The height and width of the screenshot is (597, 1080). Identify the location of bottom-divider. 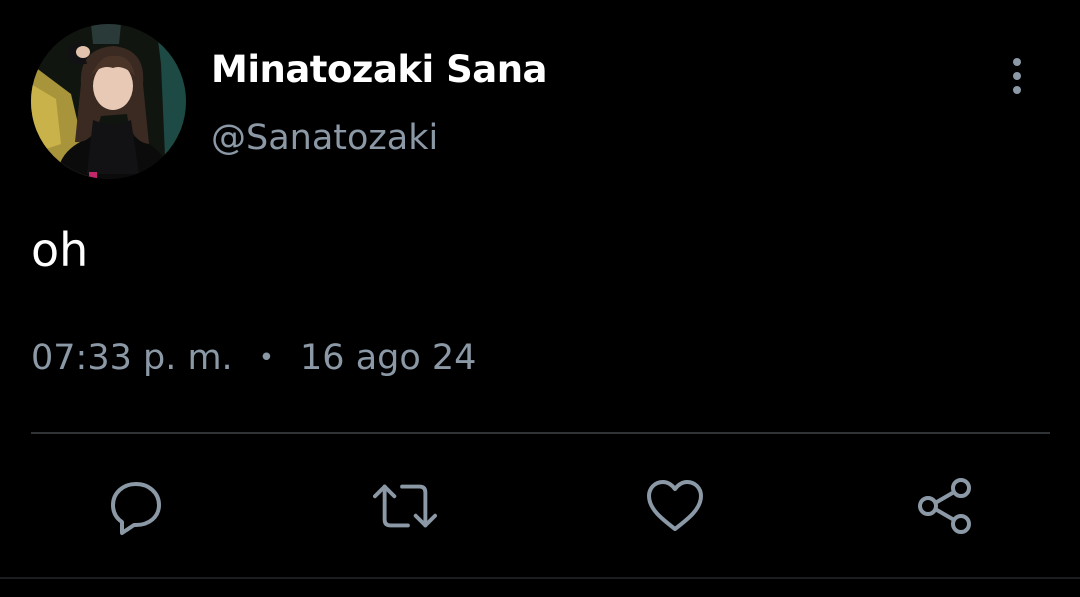
(540, 578).